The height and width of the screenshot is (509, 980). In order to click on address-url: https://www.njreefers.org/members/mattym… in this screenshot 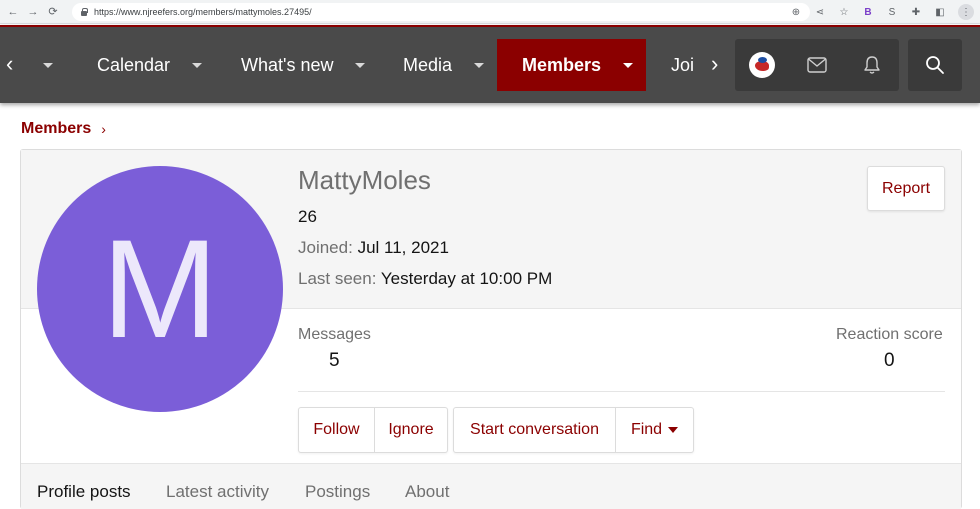, I will do `click(203, 12)`.